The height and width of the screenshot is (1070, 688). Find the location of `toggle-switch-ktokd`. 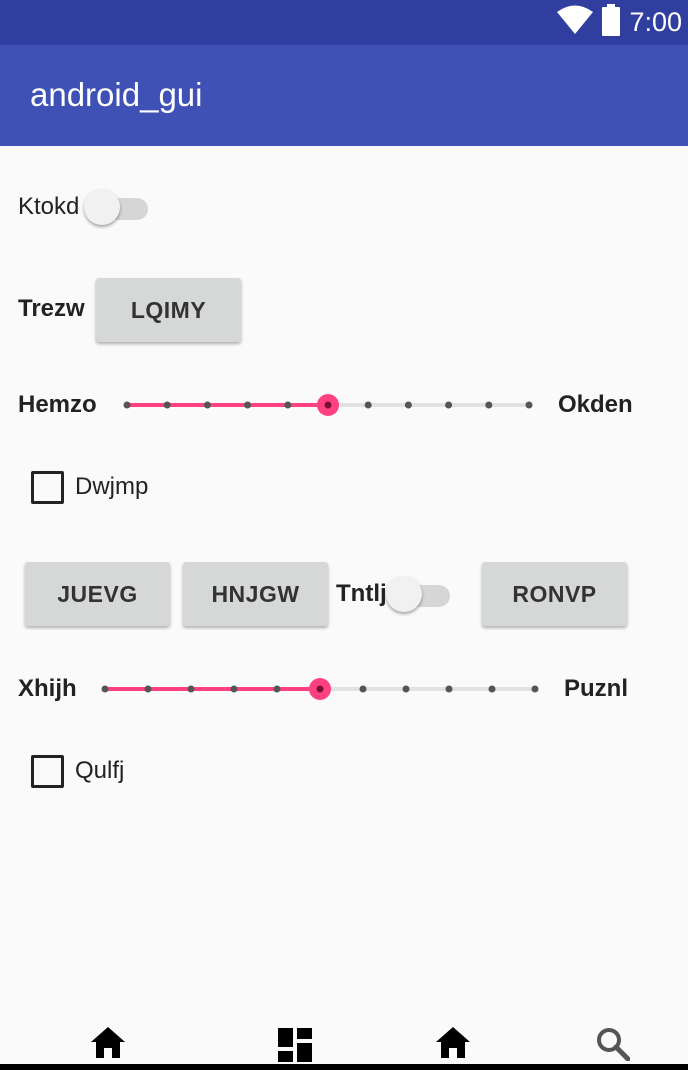

toggle-switch-ktokd is located at coordinates (117, 207).